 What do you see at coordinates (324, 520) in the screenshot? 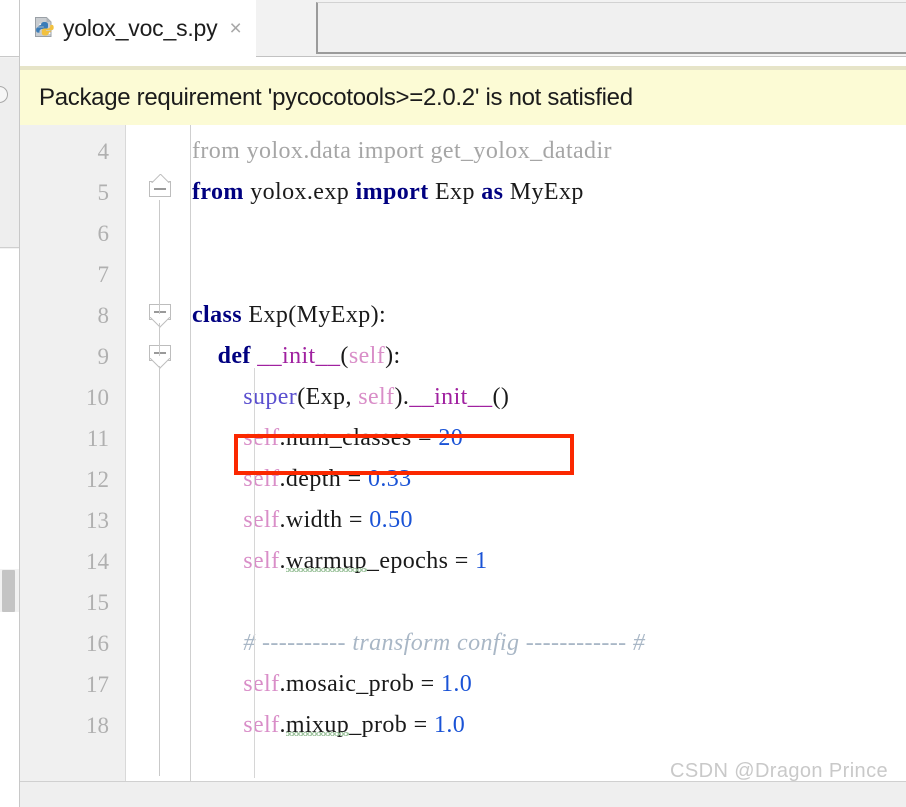
I see `code-token: .width =` at bounding box center [324, 520].